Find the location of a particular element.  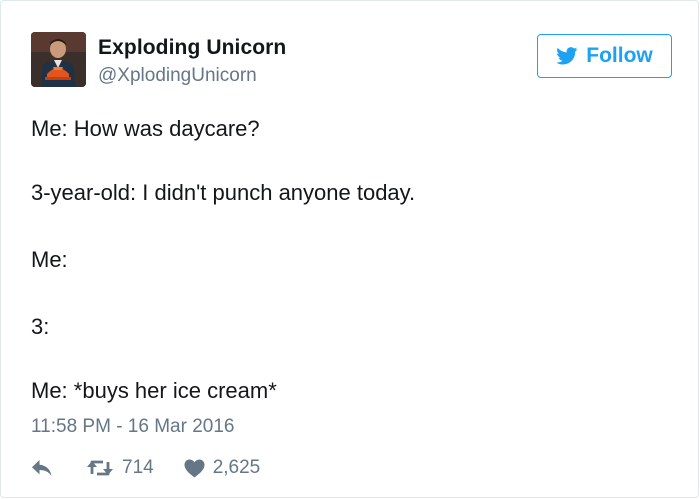

reply-icon is located at coordinates (42, 468).